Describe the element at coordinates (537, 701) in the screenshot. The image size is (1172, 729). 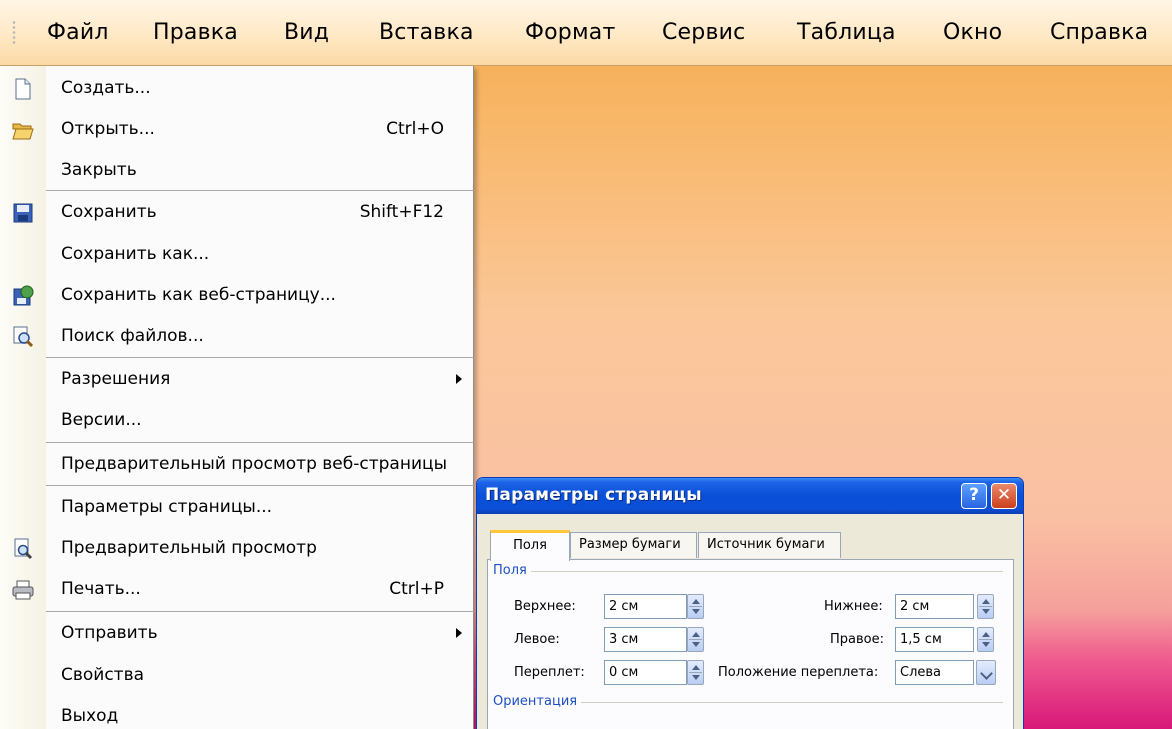
I see `orientation-group-title: Ориентация` at that location.